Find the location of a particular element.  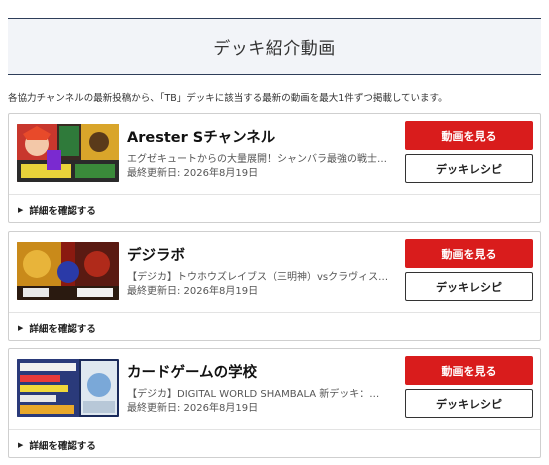

page-title: デッキ紹介動画 is located at coordinates (274, 49).